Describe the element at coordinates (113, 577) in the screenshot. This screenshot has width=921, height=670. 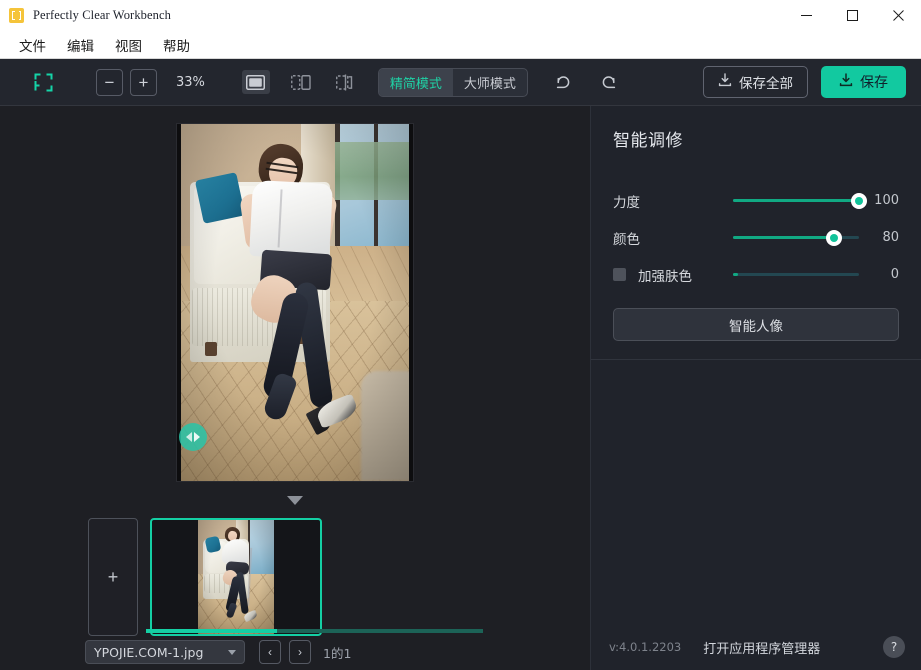
I see `add-image-button: +` at that location.